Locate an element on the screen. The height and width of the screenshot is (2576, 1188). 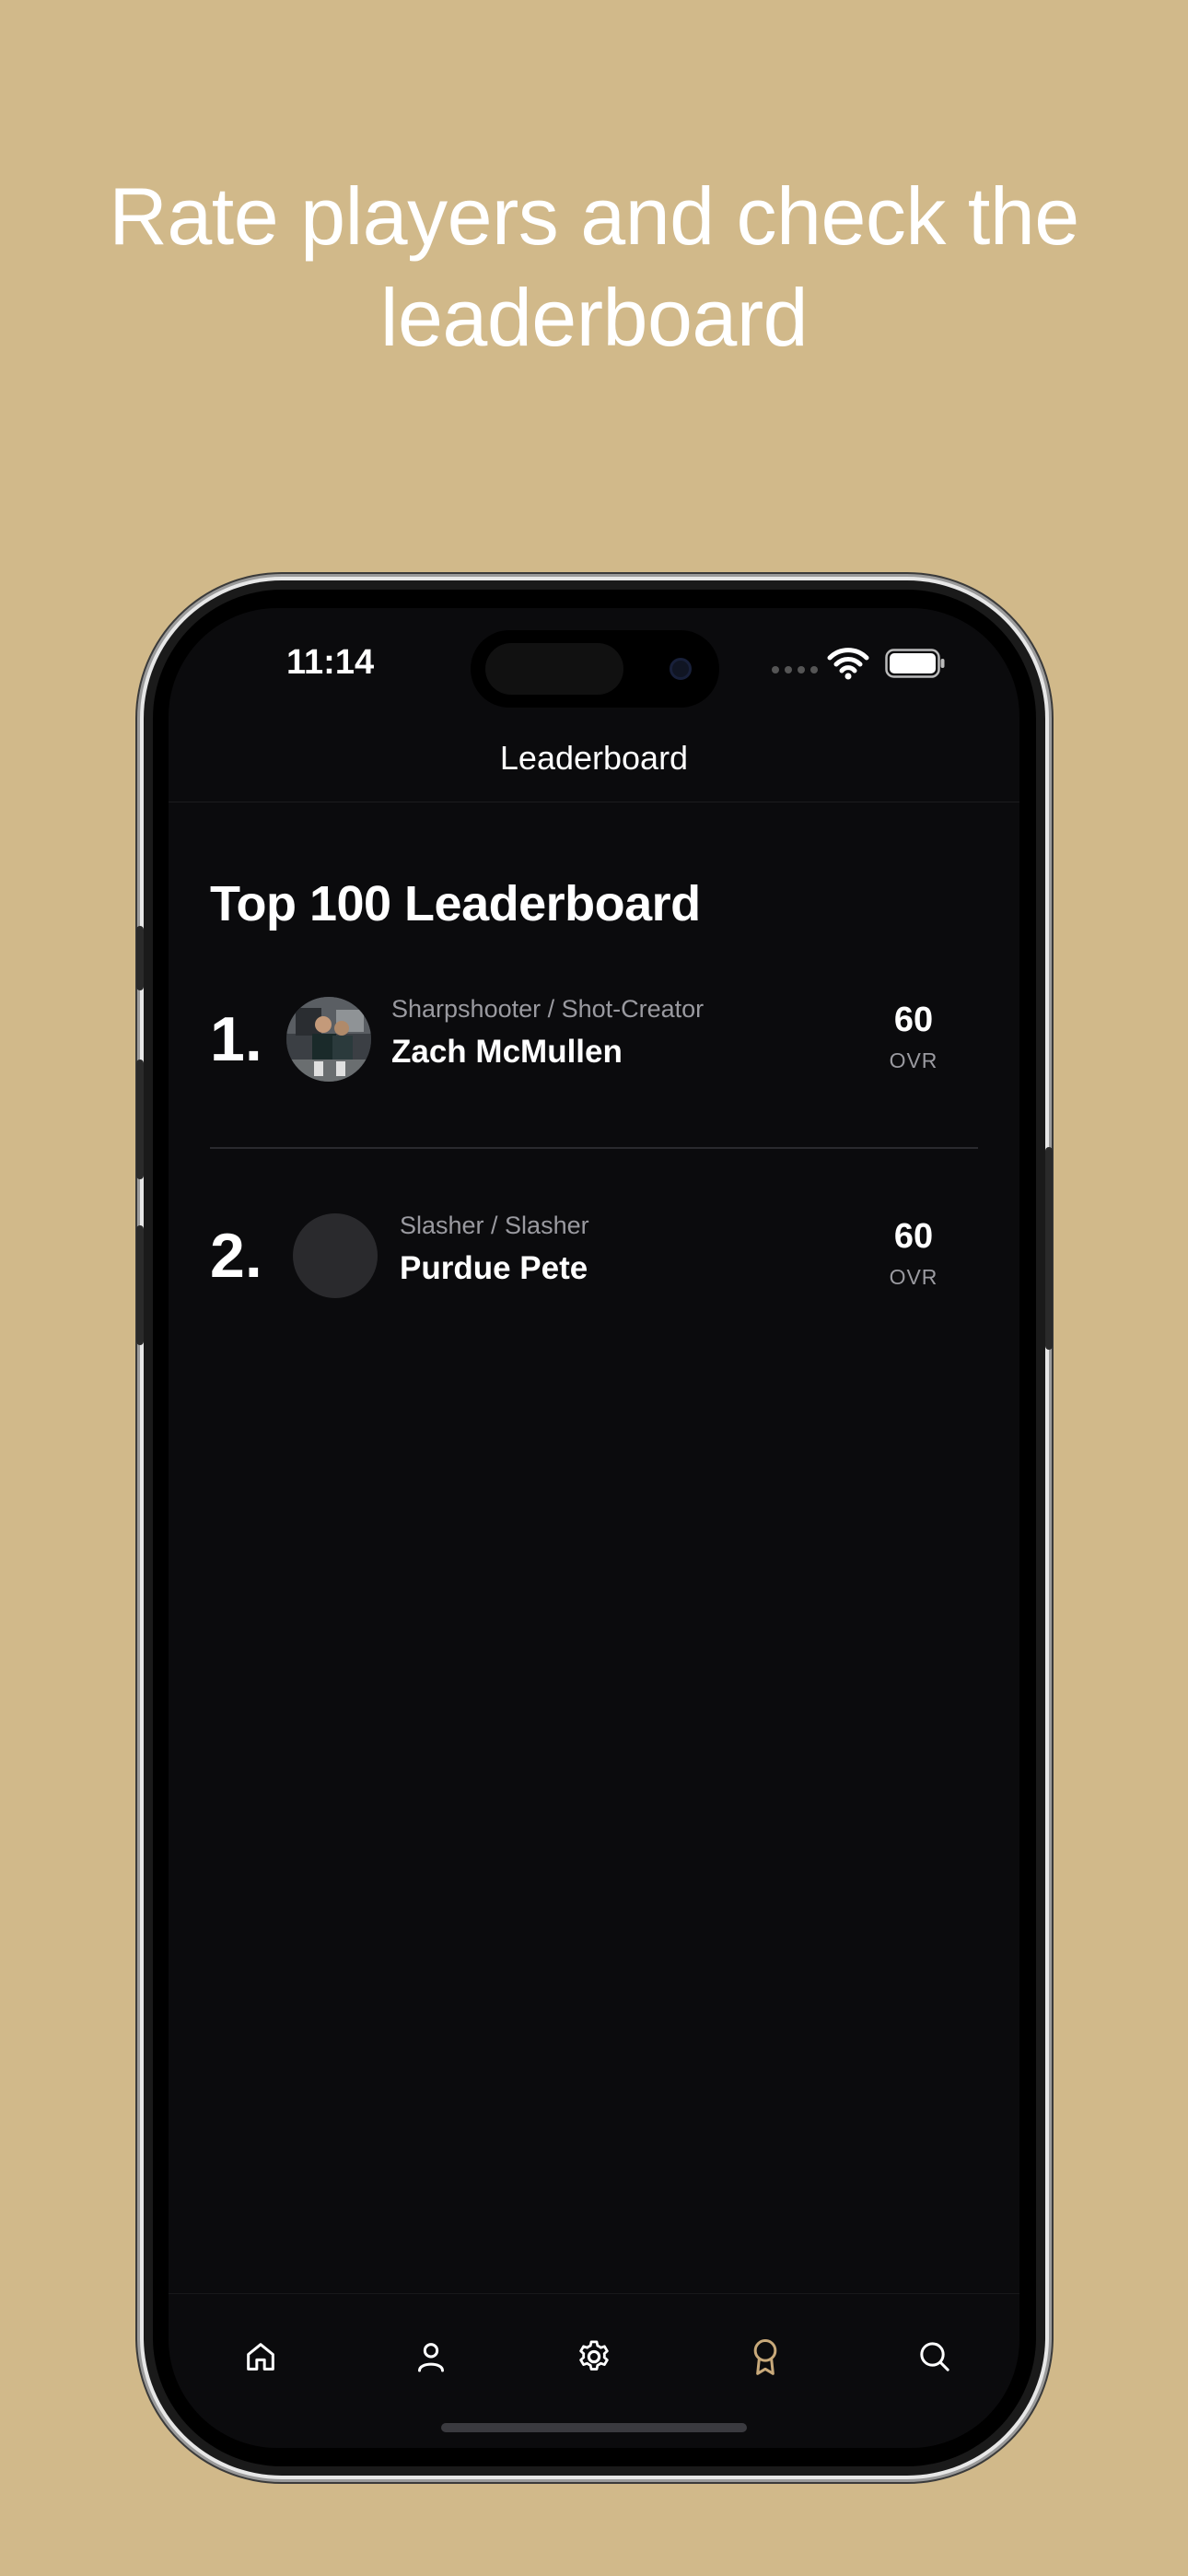
avatar is located at coordinates (328, 1039).